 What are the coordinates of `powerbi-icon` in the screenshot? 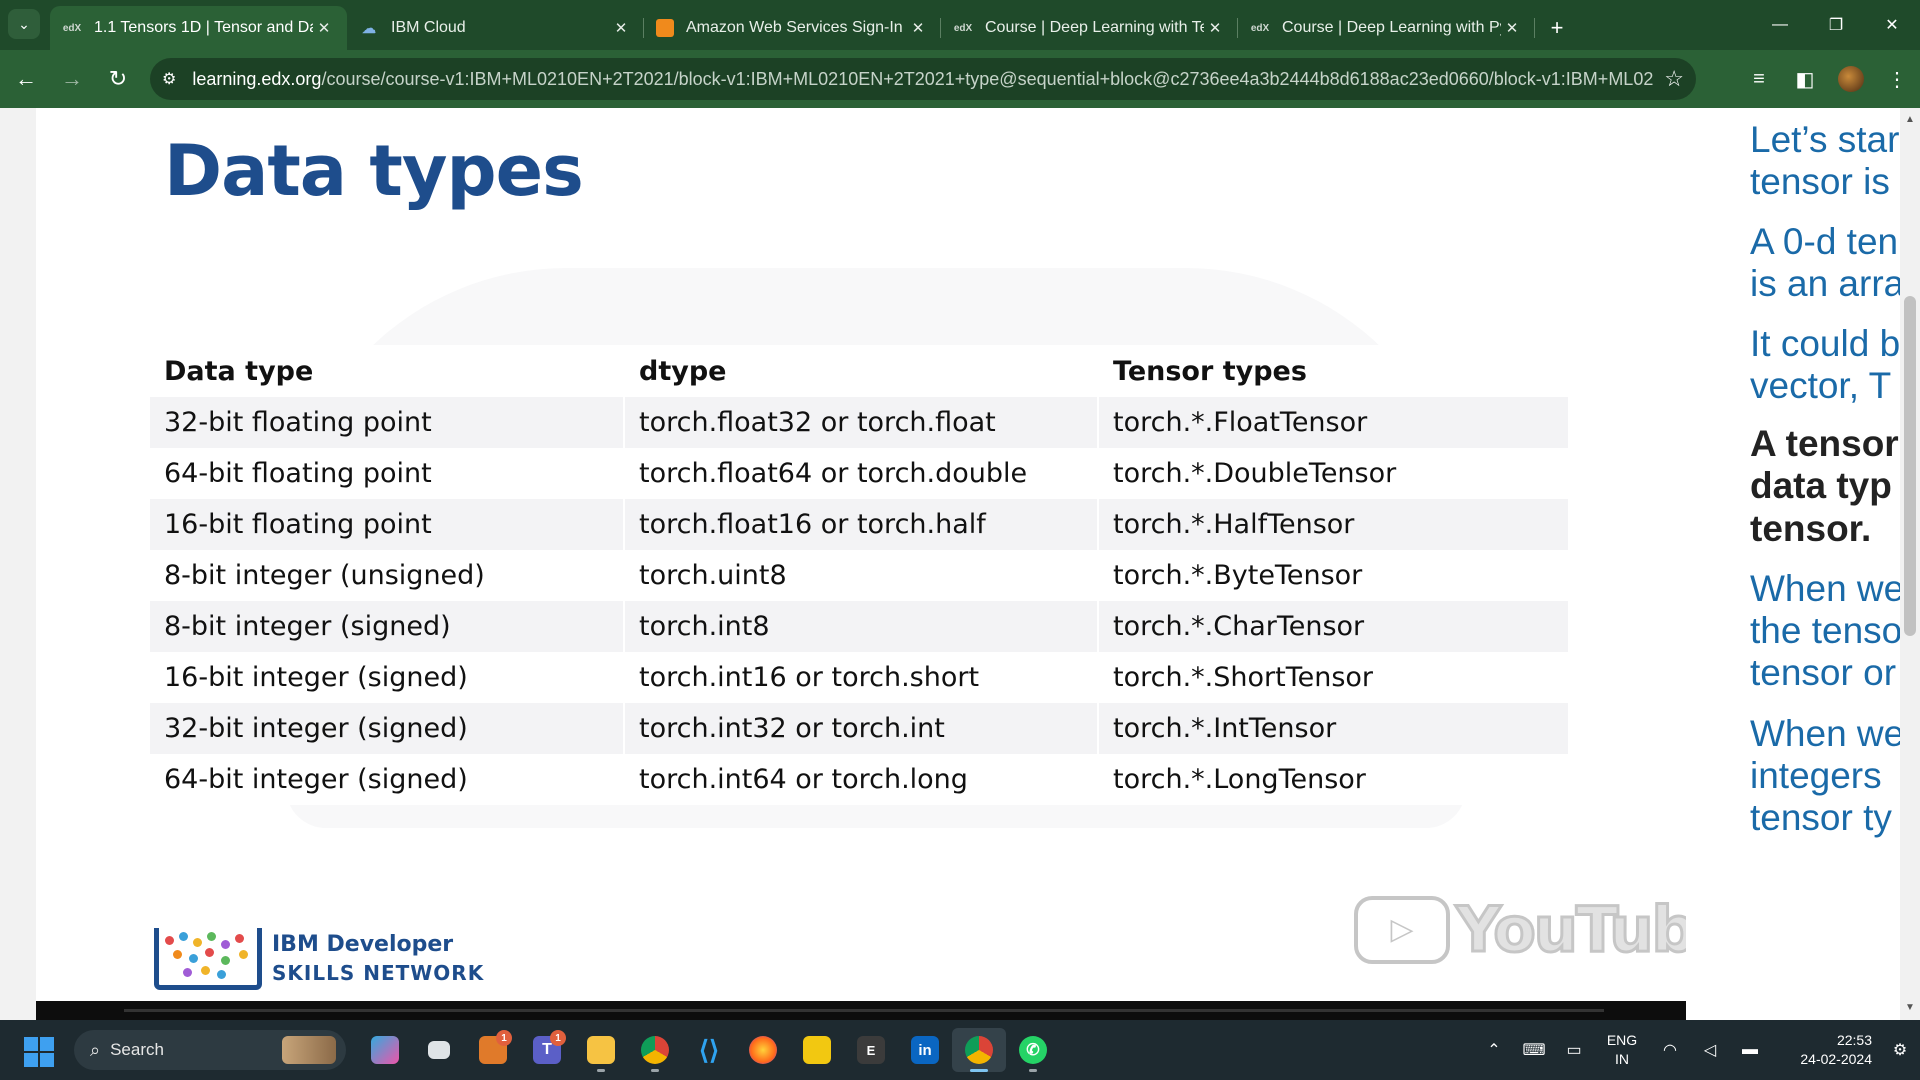 It's located at (817, 1050).